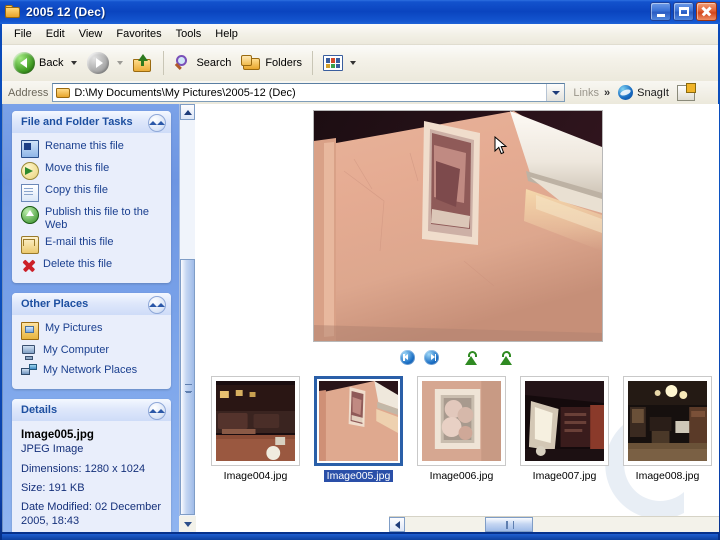 The width and height of the screenshot is (720, 540). I want to click on menu-item-view: View, so click(91, 34).